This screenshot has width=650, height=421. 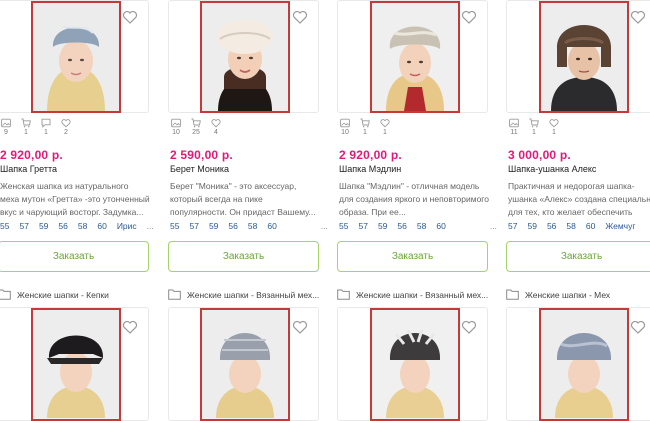 I want to click on product-name: Шапка Гретта, so click(x=28, y=169).